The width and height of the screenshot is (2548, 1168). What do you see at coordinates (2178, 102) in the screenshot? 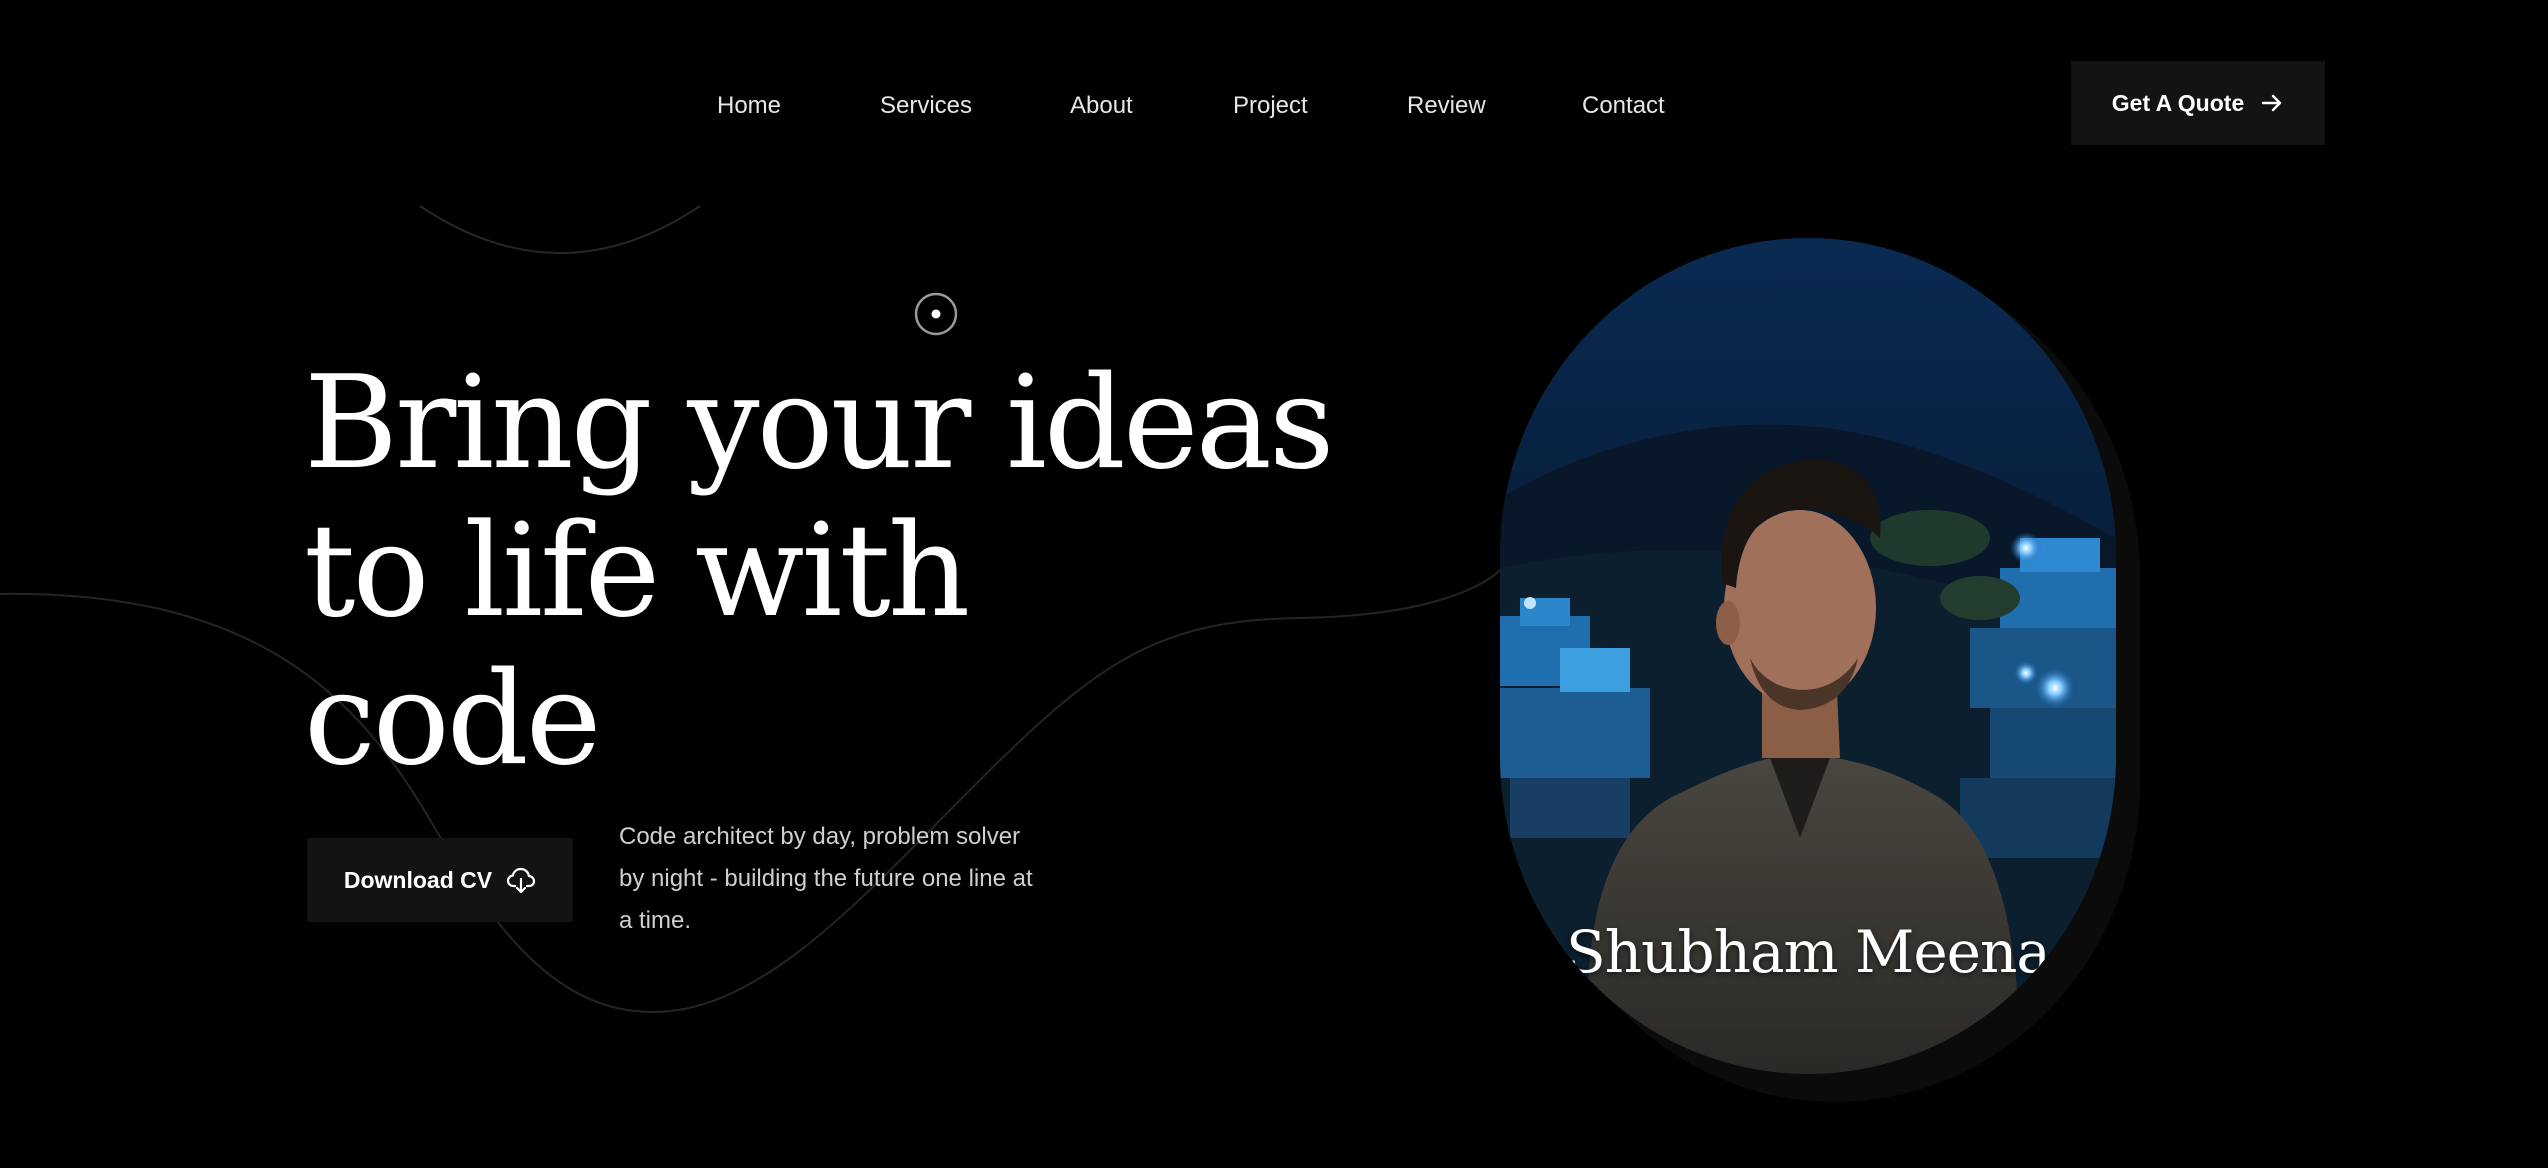
I see `get-a-quote-label: Get A Quote` at bounding box center [2178, 102].